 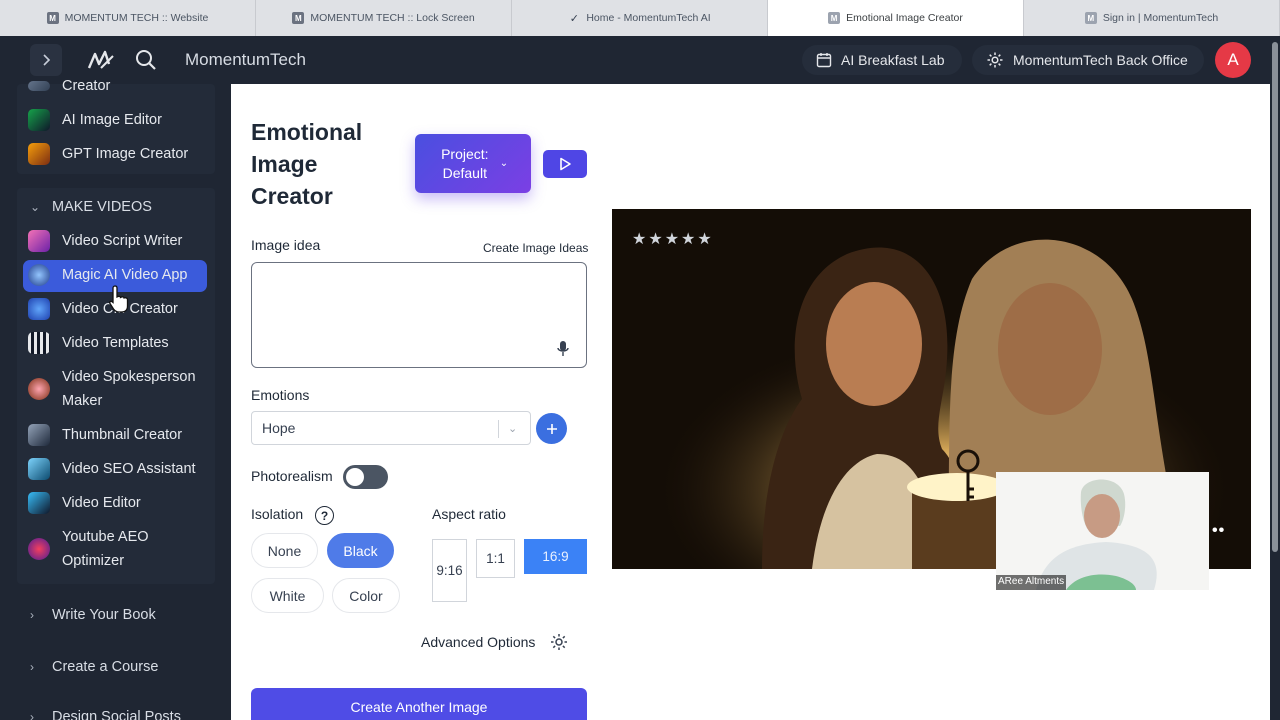 What do you see at coordinates (419, 704) in the screenshot?
I see `create-another-image-button: Create Another Image` at bounding box center [419, 704].